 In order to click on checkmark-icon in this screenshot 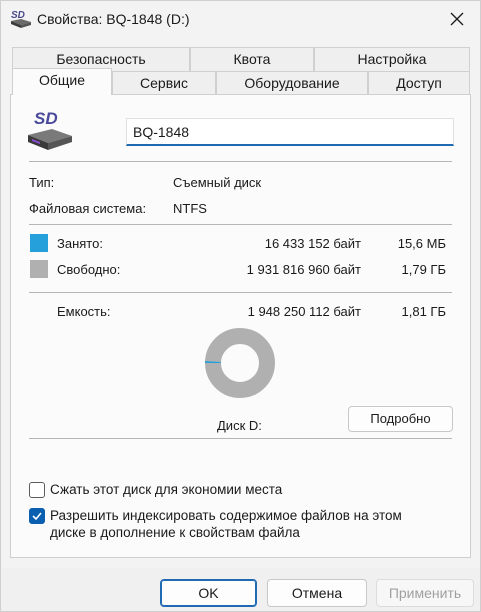, I will do `click(37, 516)`.